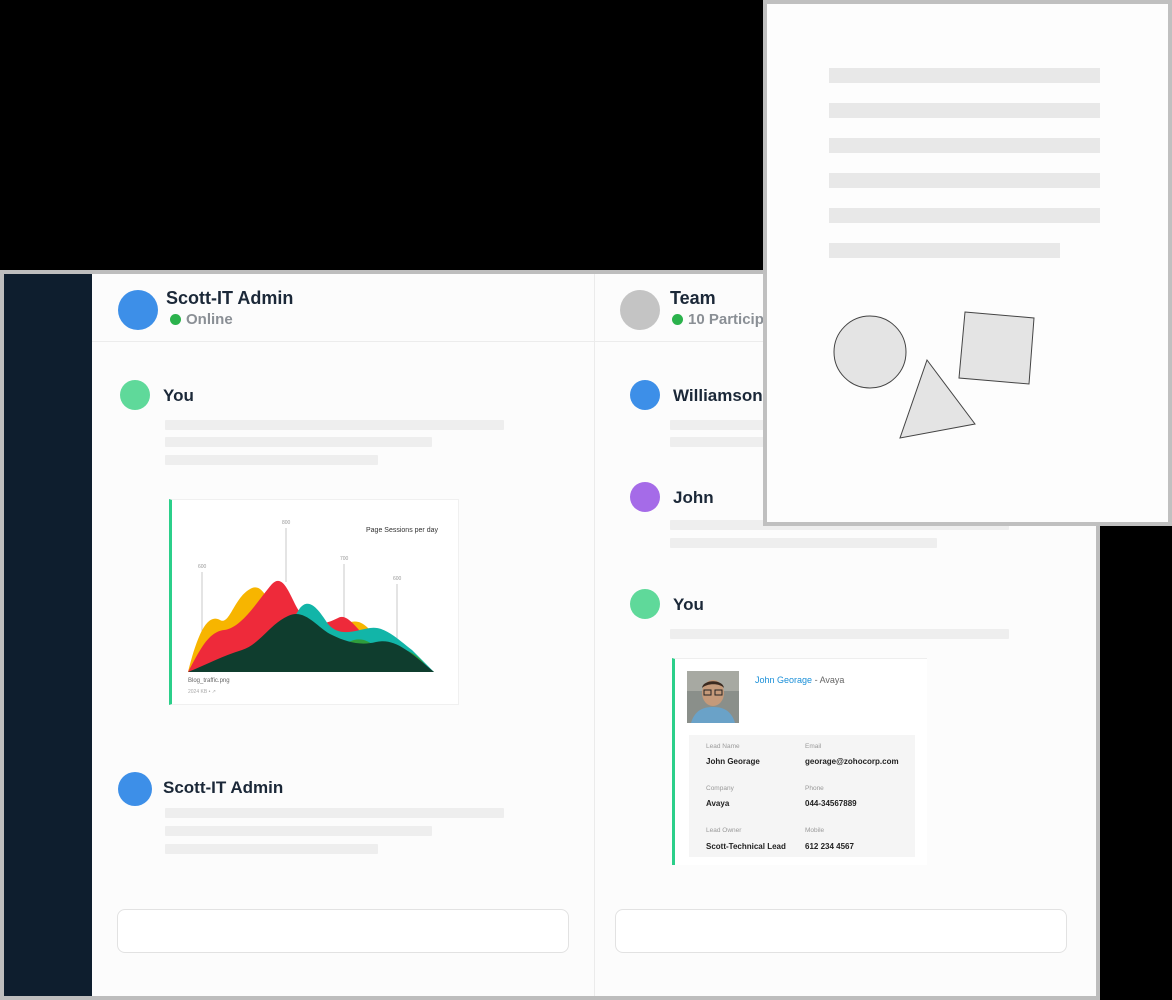 Image resolution: width=1172 pixels, height=1000 pixels. What do you see at coordinates (718, 395) in the screenshot?
I see `message-sender: Williamson` at bounding box center [718, 395].